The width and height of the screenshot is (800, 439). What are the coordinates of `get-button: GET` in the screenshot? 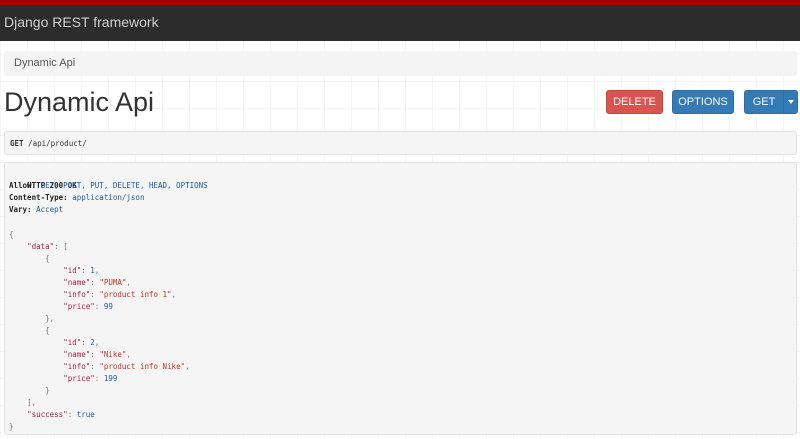 It's located at (764, 102).